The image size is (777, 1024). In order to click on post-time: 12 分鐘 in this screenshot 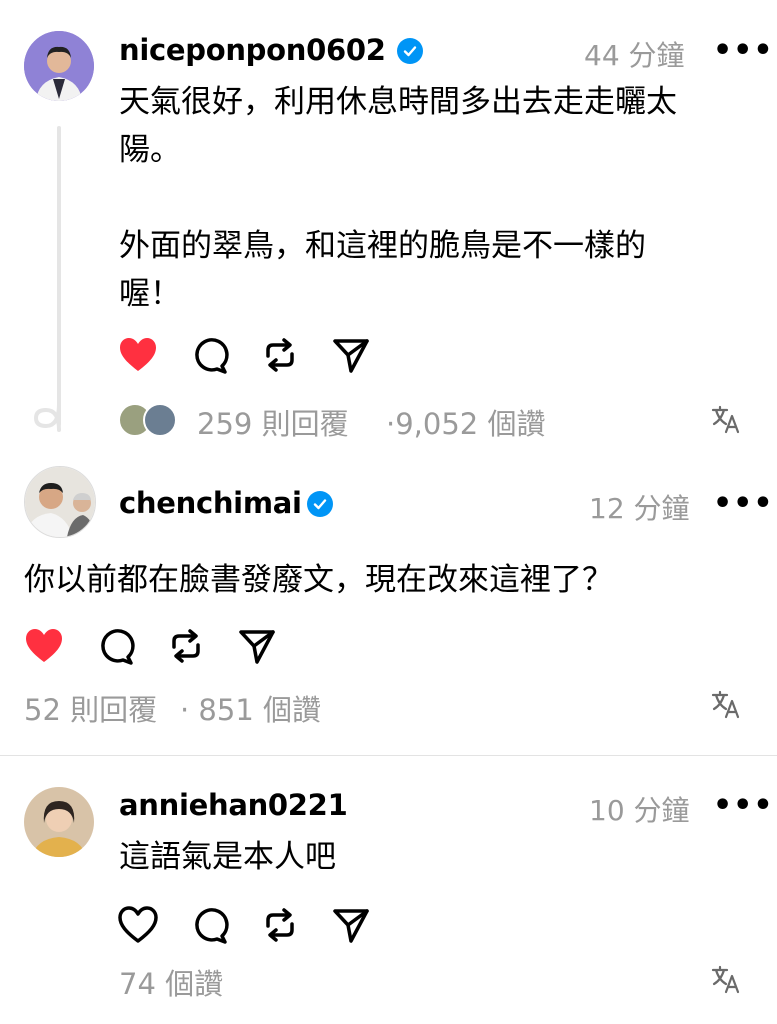, I will do `click(639, 508)`.